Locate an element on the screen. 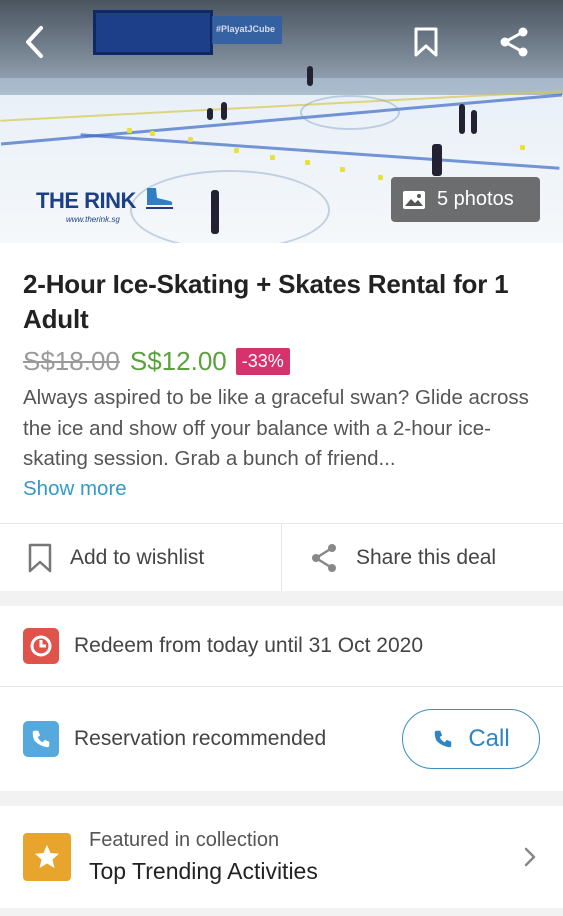  redeem-row: Redeem from today until 31 Oct 2020 is located at coordinates (281, 646).